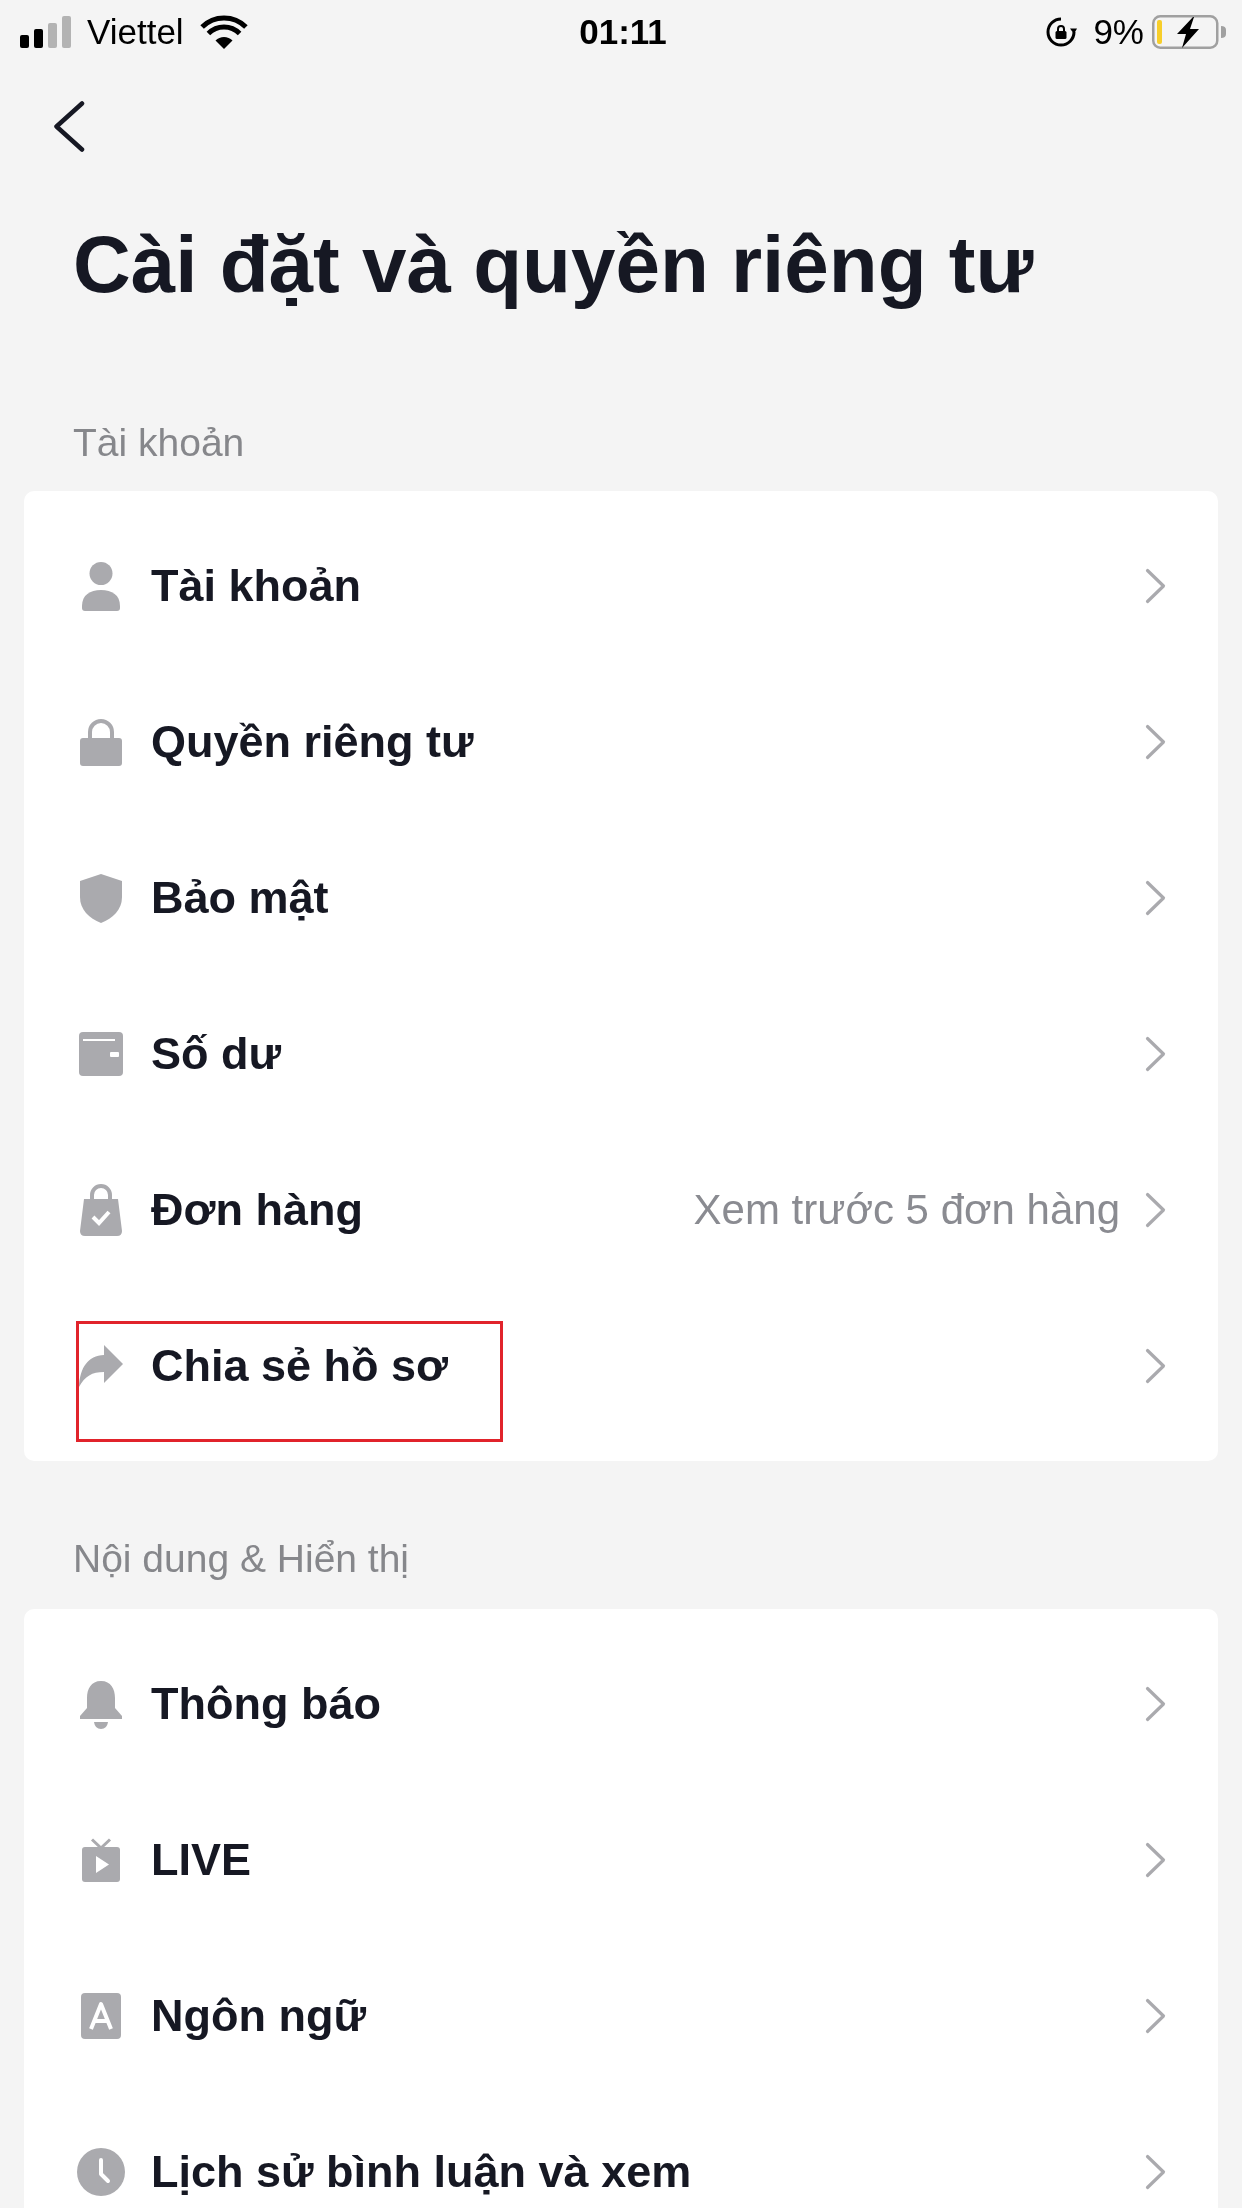 The image size is (1242, 2208). What do you see at coordinates (256, 586) in the screenshot?
I see `settings-item: Tài khoản` at bounding box center [256, 586].